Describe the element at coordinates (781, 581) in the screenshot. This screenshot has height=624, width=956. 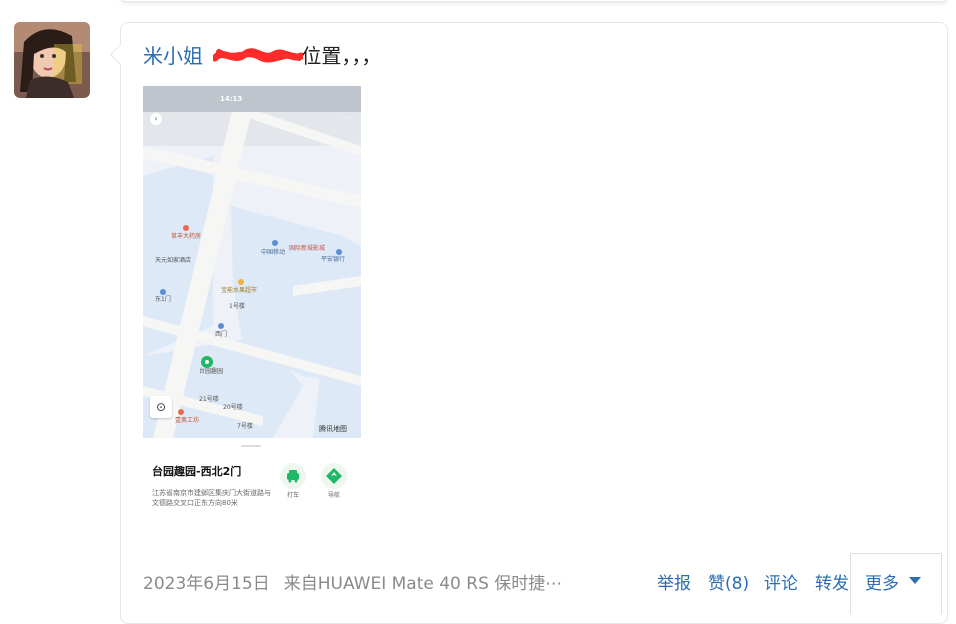
I see `comment-button: 评论` at that location.